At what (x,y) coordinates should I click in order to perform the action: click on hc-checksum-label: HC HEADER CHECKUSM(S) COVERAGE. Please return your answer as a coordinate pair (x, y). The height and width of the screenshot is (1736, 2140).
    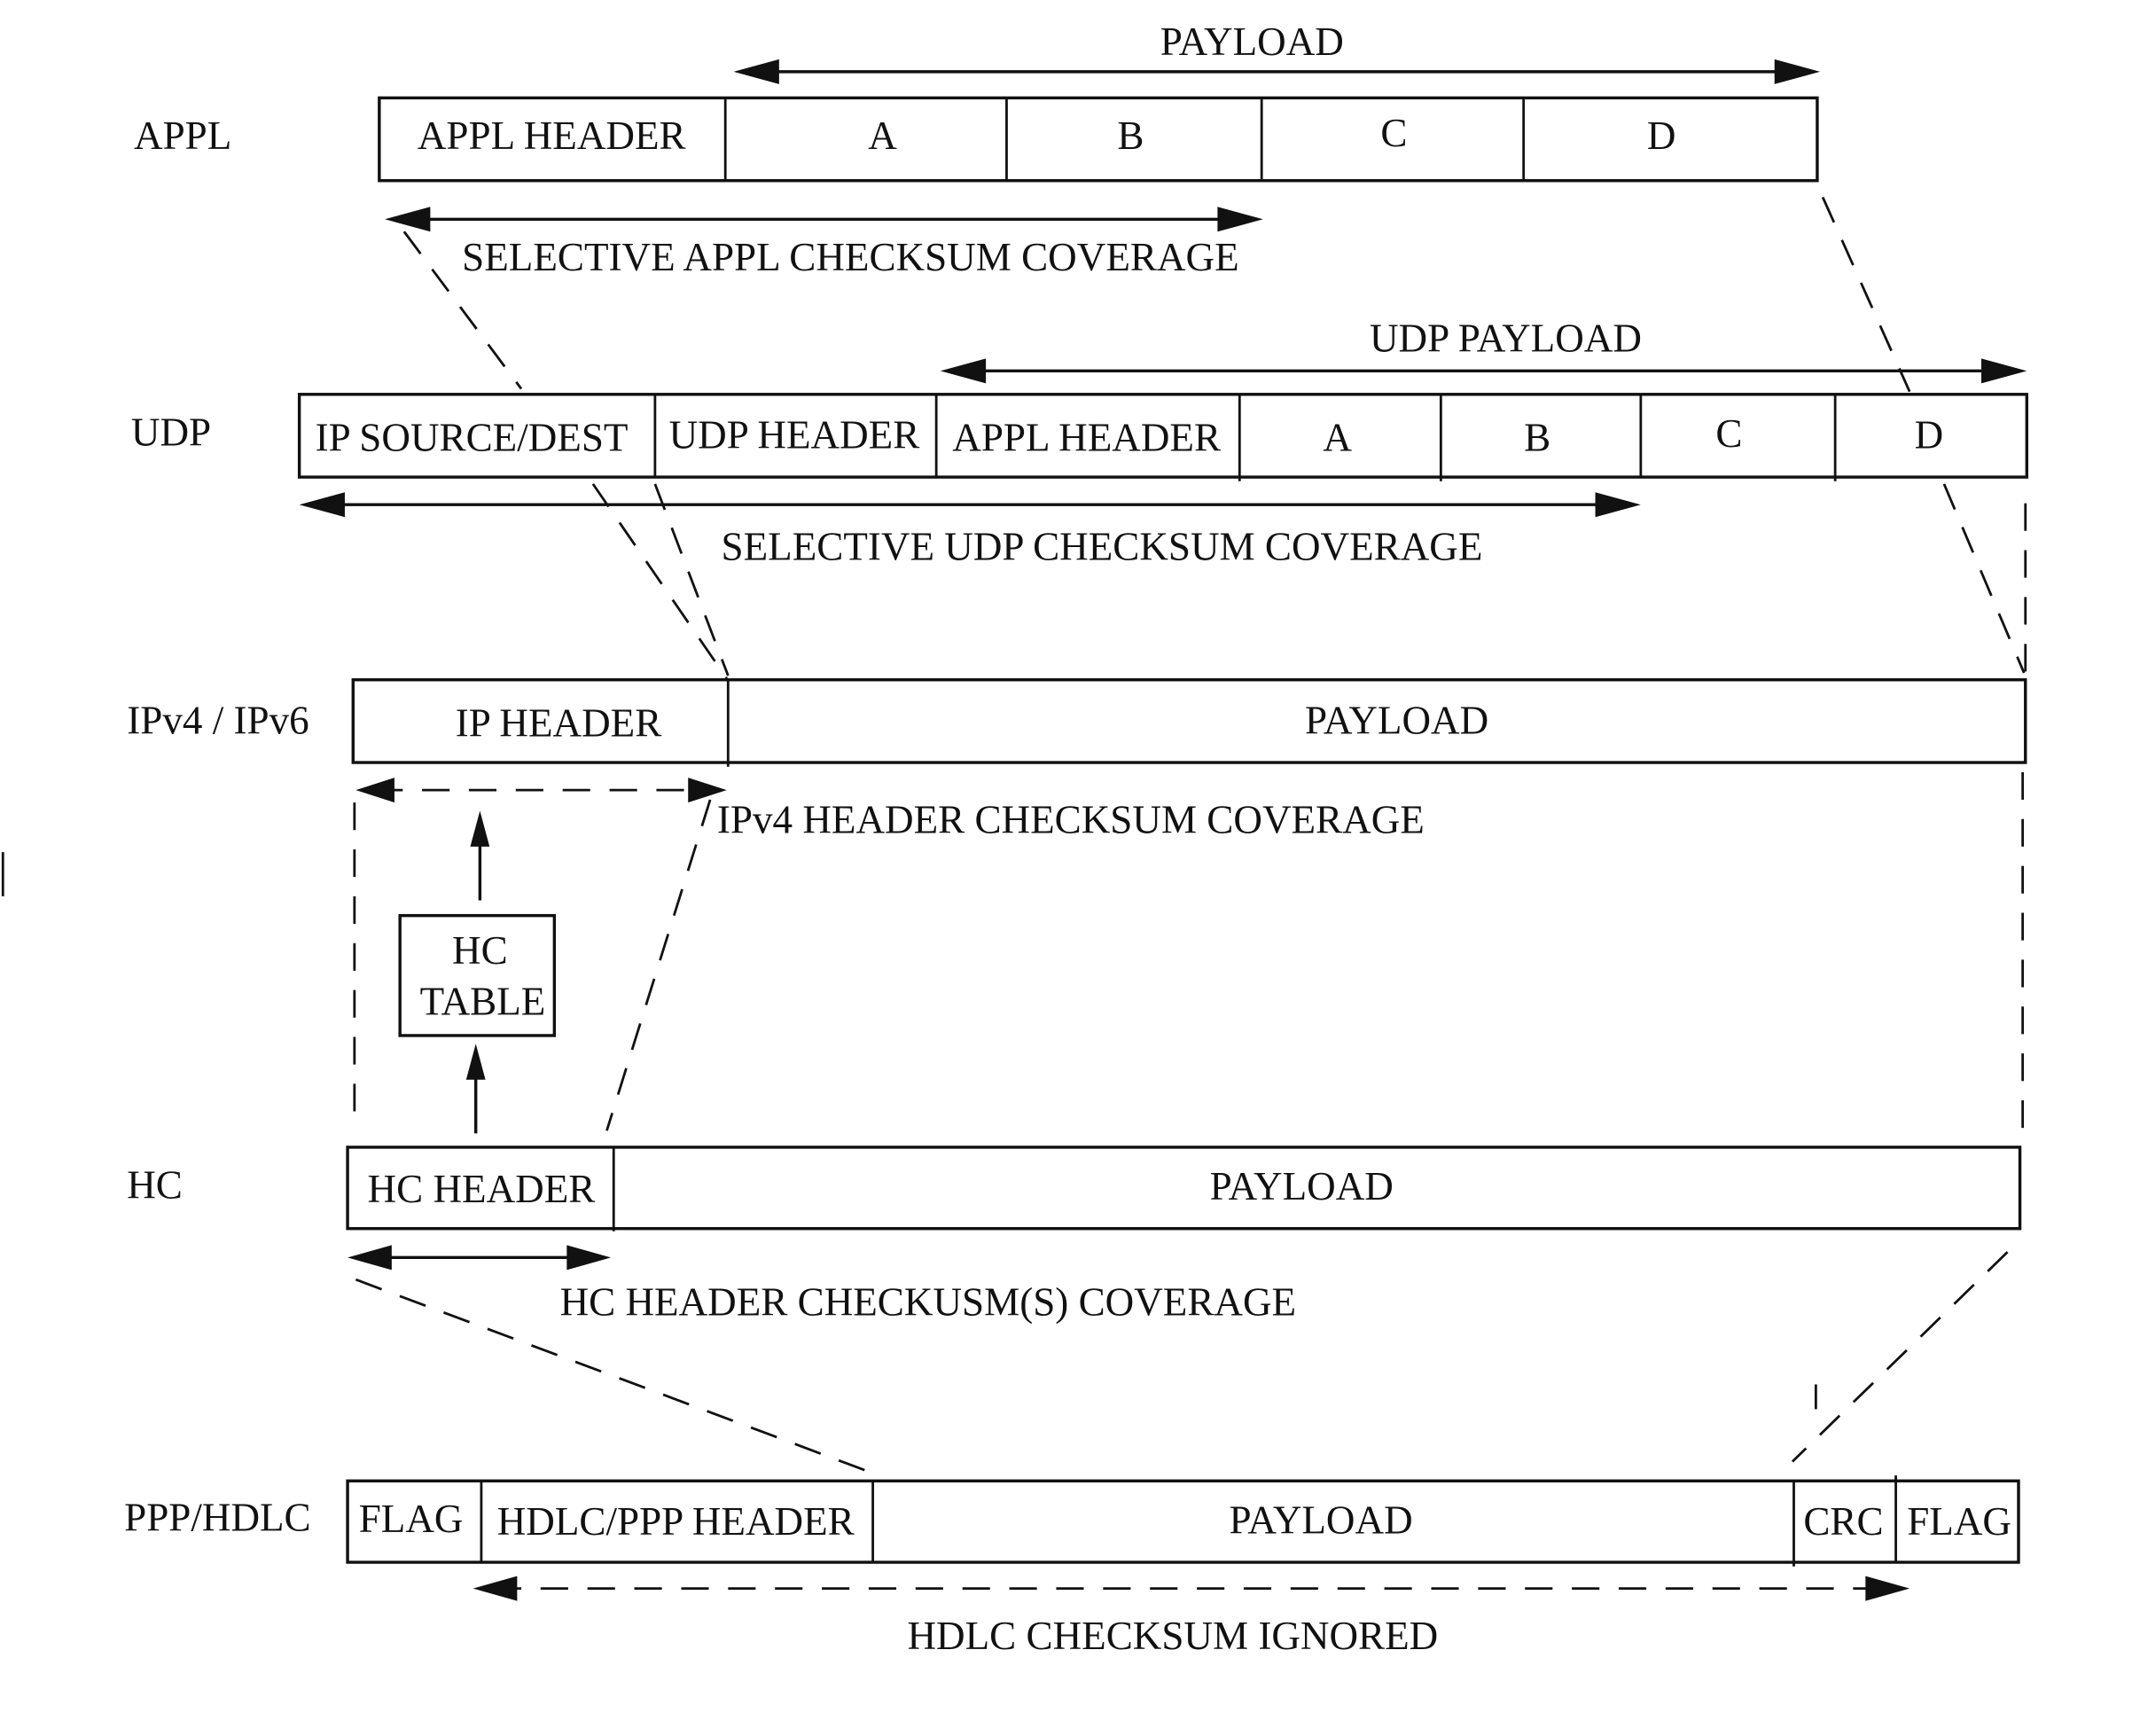
    Looking at the image, I should click on (929, 1302).